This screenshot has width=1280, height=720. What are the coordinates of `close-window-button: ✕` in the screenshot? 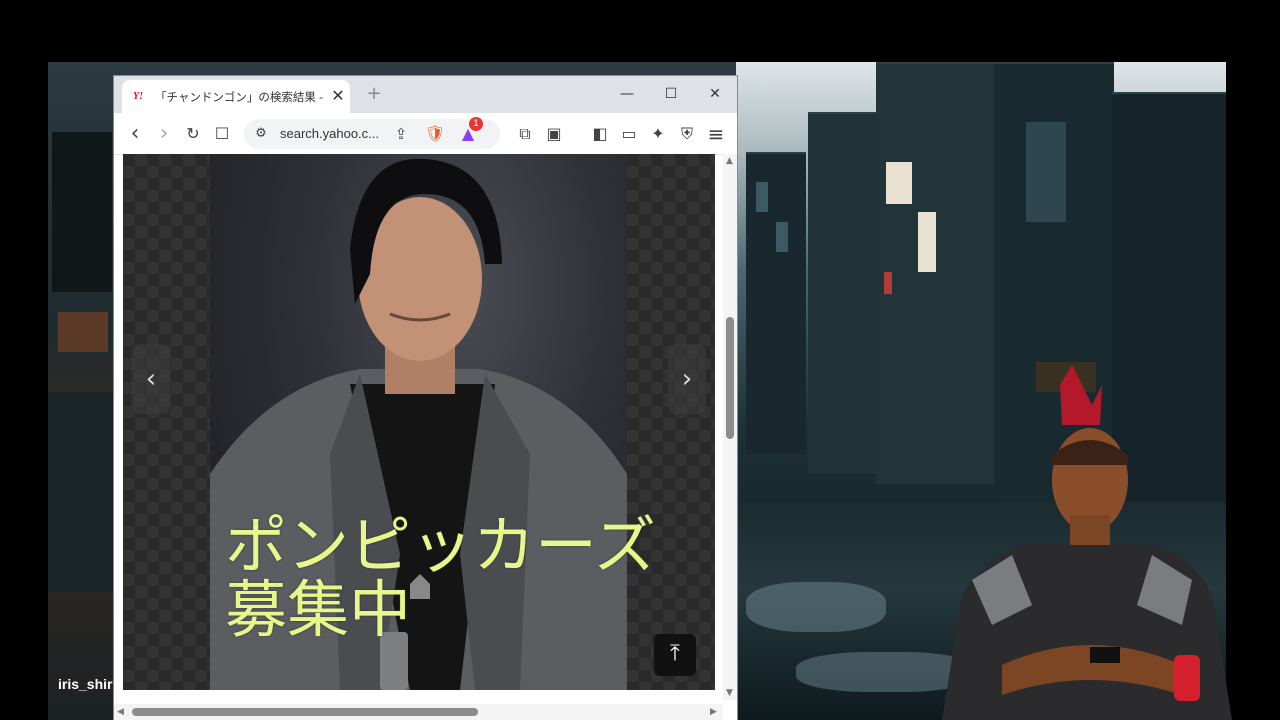 It's located at (715, 94).